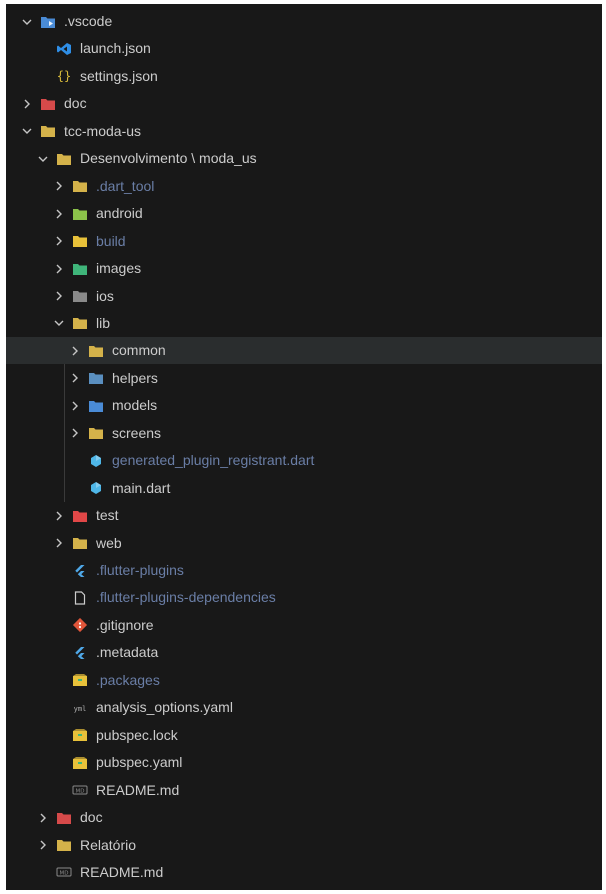  I want to click on build-folder-icon, so click(80, 241).